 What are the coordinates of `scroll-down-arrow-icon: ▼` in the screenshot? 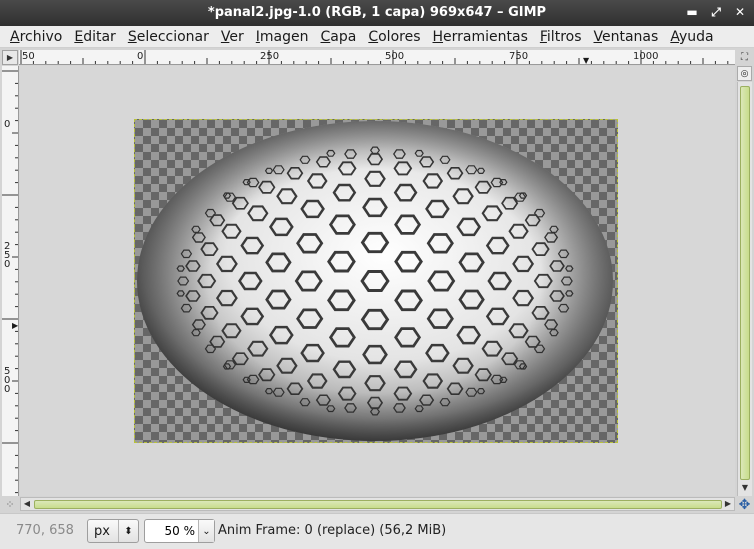 It's located at (745, 489).